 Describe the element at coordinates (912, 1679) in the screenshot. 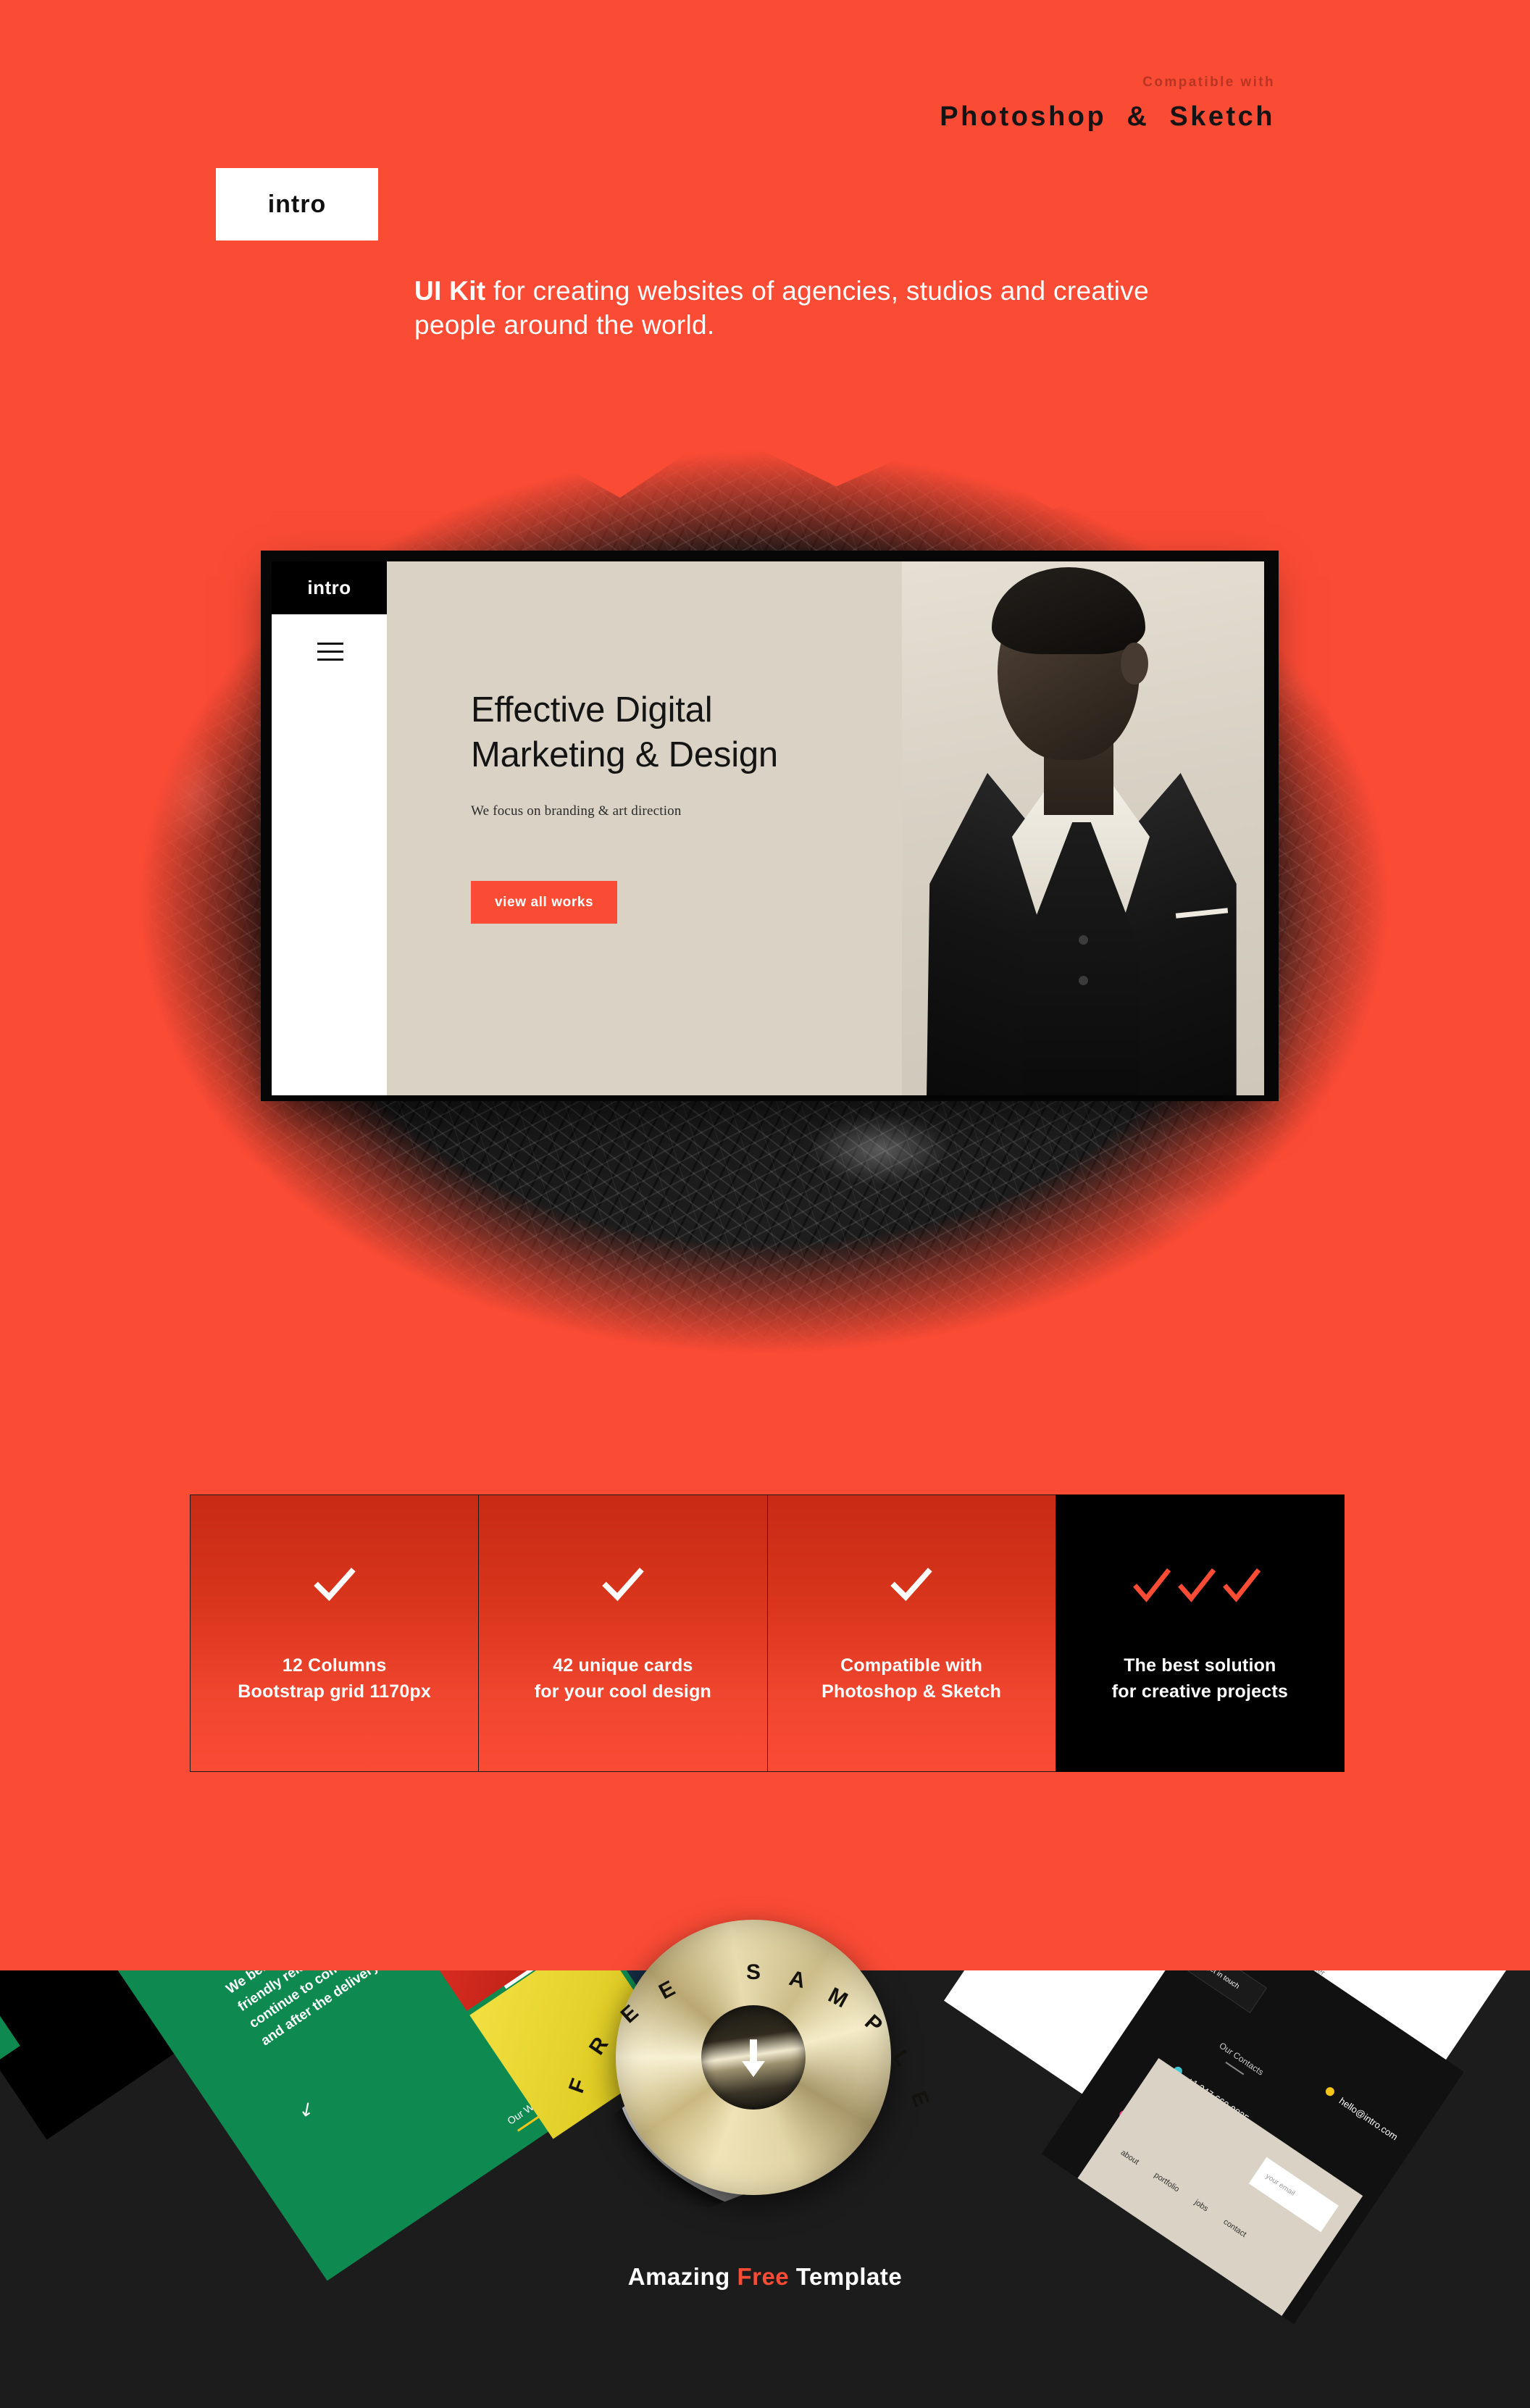

I see `feature-card-label: Compatible with Photoshop & Sketch` at that location.